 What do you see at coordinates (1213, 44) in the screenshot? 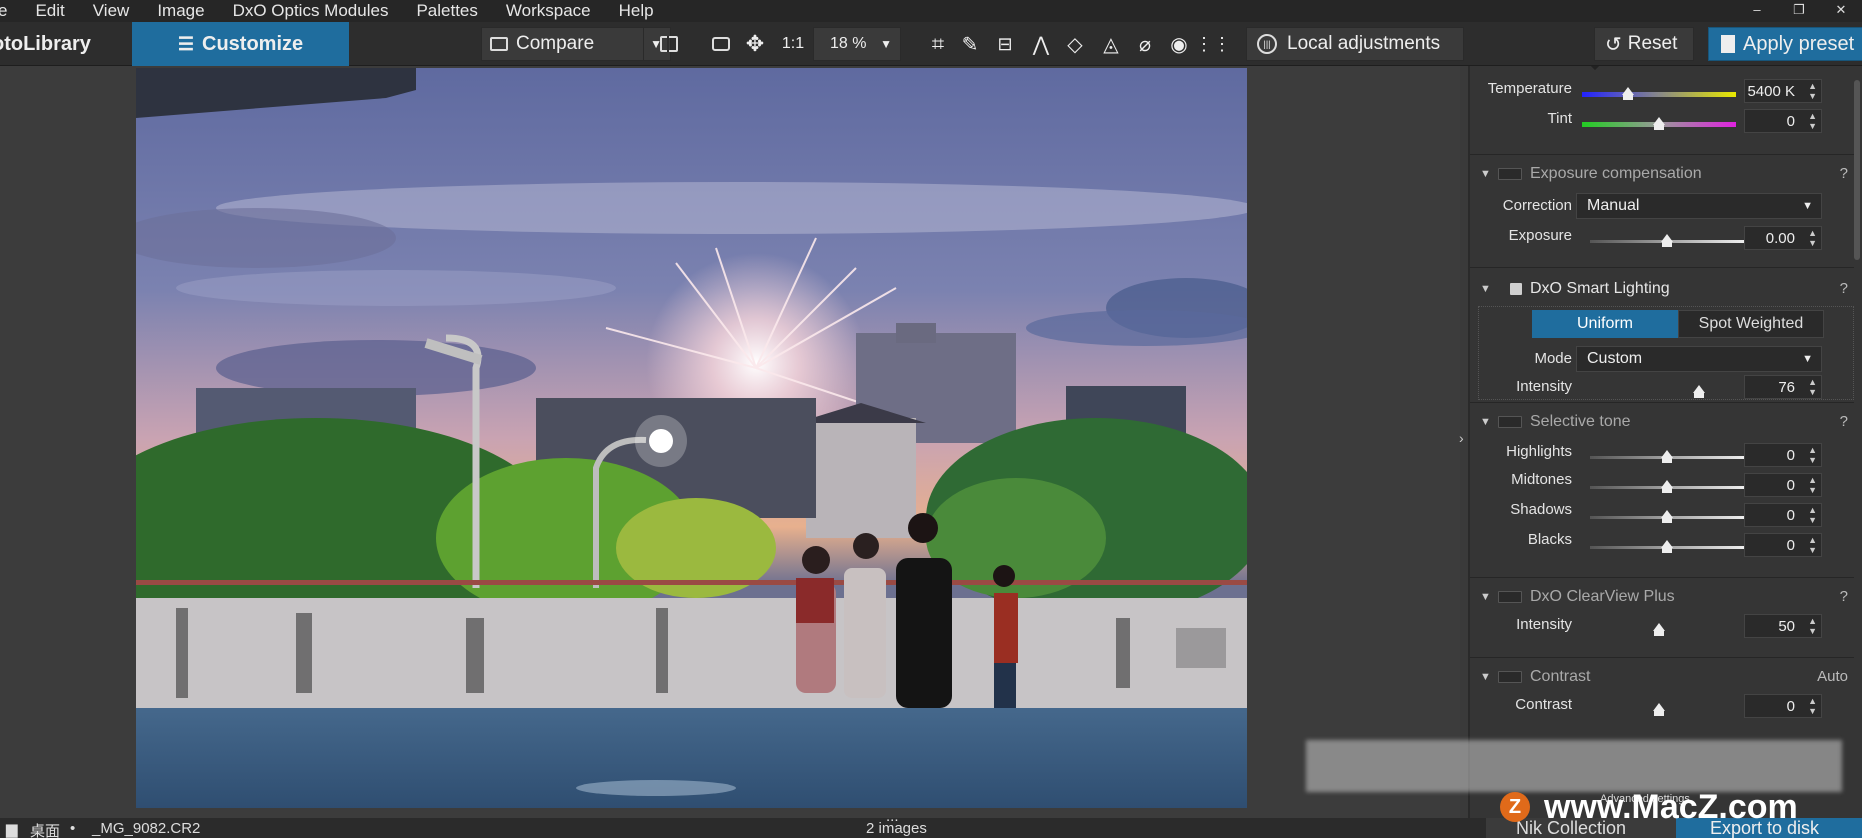
I see `grid-overlay-button: ⋮⋮` at bounding box center [1213, 44].